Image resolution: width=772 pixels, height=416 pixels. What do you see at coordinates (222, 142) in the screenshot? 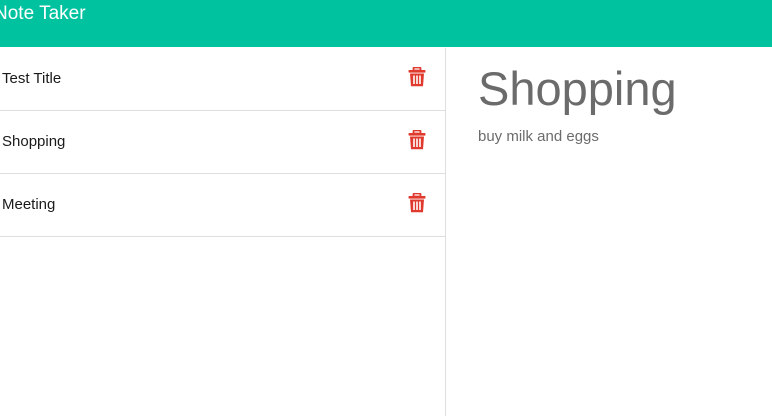
I see `note-list-item: Shopping` at bounding box center [222, 142].